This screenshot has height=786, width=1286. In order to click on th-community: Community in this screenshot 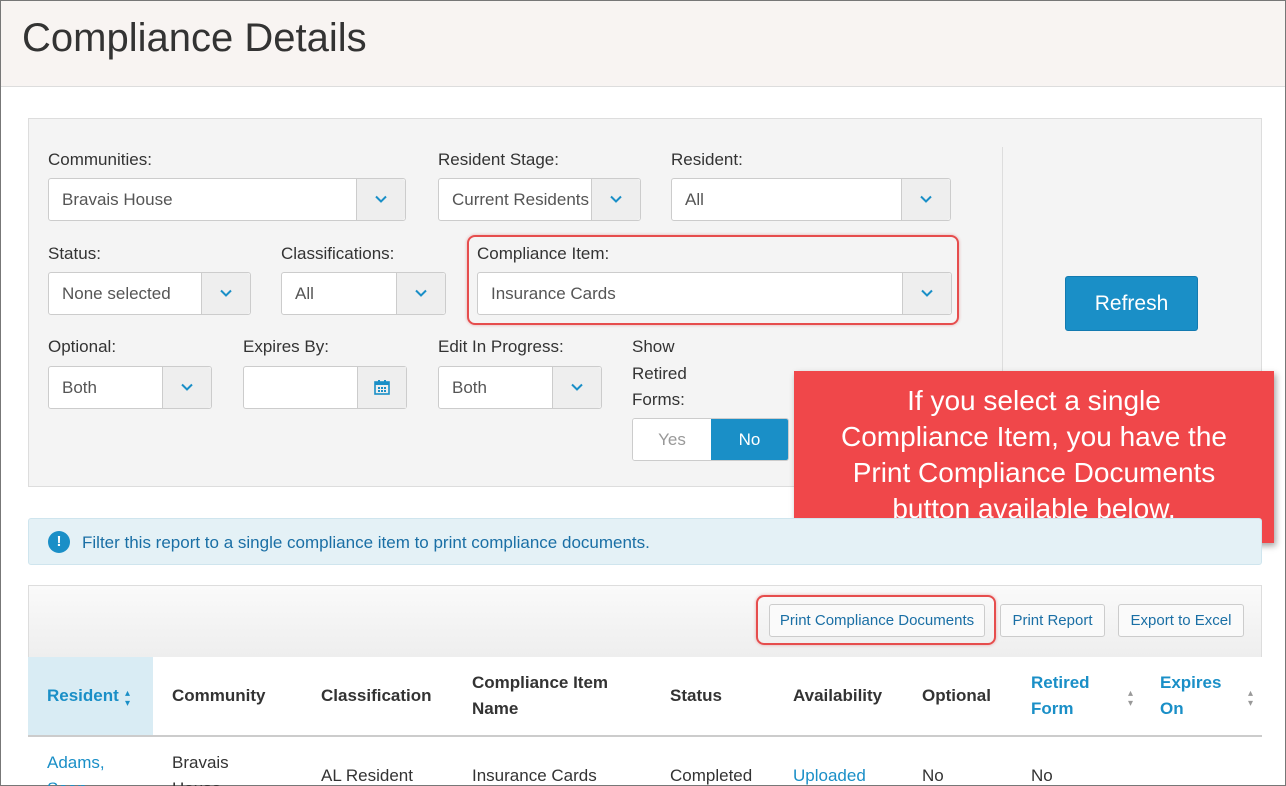, I will do `click(219, 695)`.